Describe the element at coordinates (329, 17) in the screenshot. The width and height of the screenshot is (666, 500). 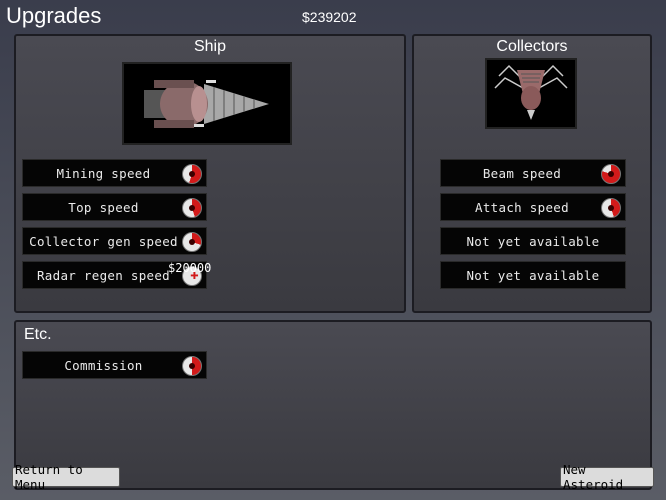
I see `money-display: $239202` at that location.